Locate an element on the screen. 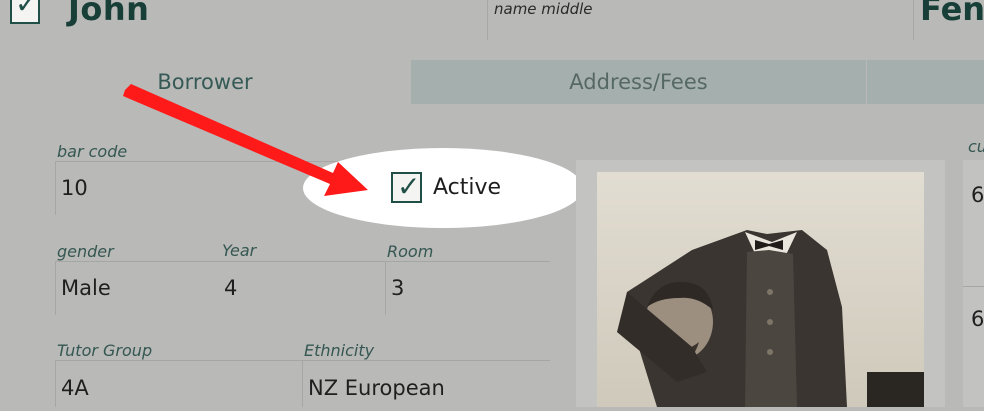  room-label: Room is located at coordinates (410, 251).